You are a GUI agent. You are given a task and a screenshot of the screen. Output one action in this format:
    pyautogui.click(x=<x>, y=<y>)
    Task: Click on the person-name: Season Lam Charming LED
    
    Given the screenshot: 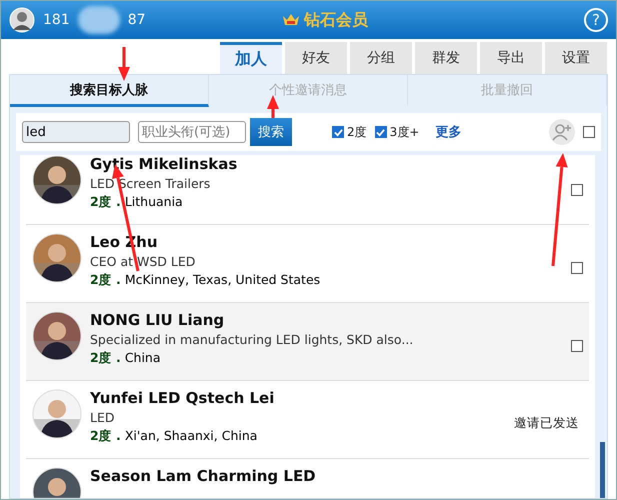 What is the action you would take?
    pyautogui.click(x=203, y=476)
    